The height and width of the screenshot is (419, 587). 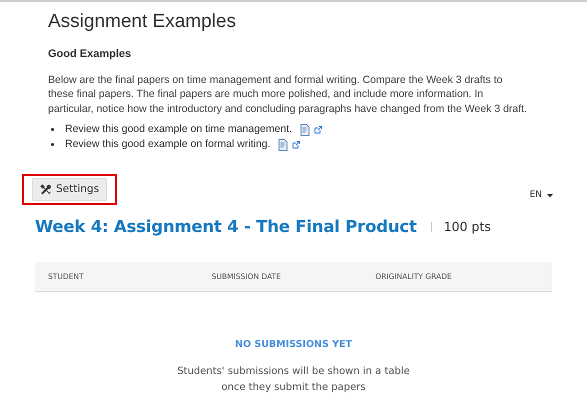 What do you see at coordinates (70, 189) in the screenshot?
I see `settings-button: Settings` at bounding box center [70, 189].